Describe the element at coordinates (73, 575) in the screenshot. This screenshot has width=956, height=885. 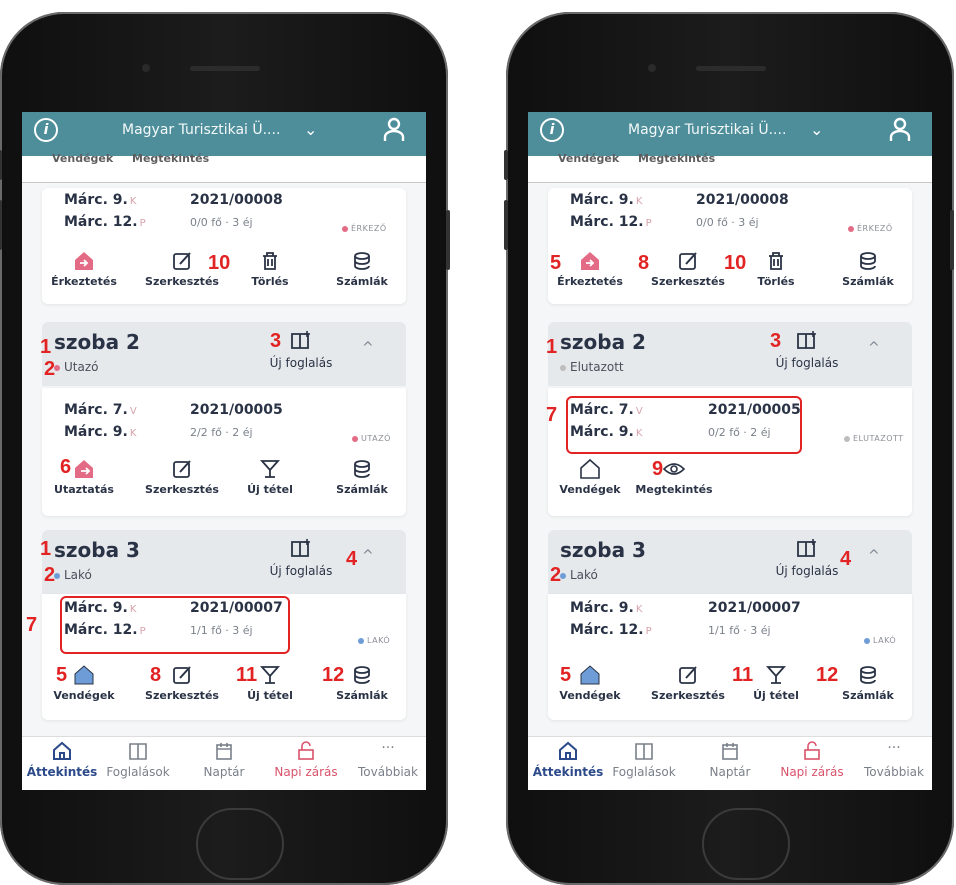
I see `room-status: Lakó` at that location.